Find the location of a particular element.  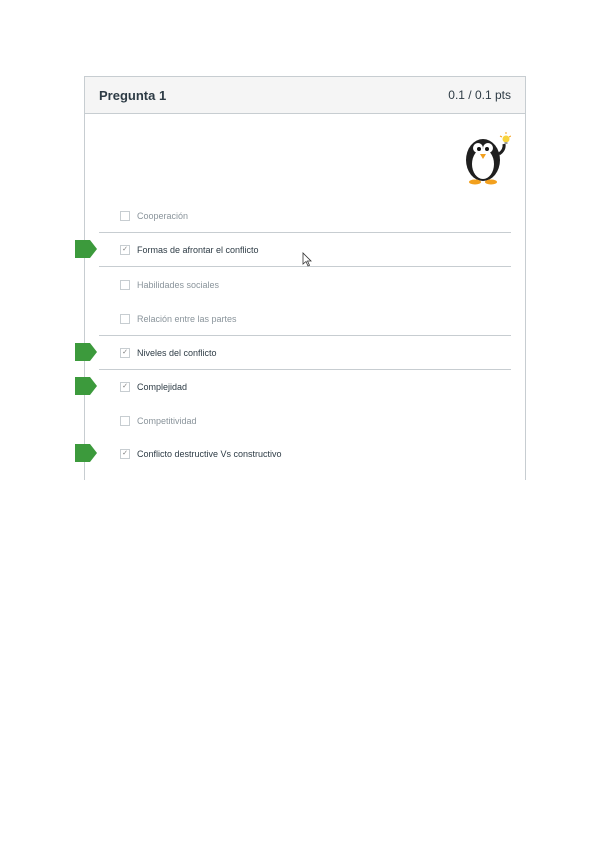

answer-label: Formas de afrontar el conflicto is located at coordinates (198, 249).